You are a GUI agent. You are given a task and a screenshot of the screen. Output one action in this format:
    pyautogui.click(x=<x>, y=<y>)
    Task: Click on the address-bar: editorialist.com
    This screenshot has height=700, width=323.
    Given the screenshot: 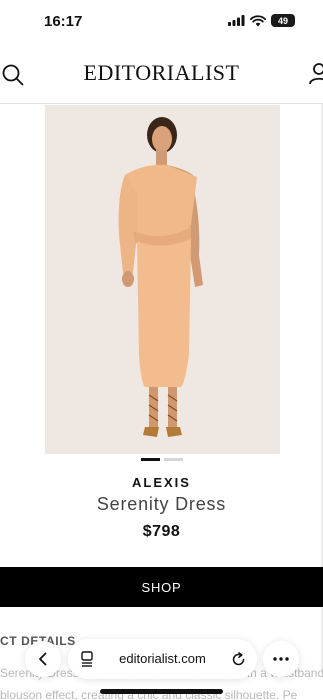 What is the action you would take?
    pyautogui.click(x=162, y=659)
    